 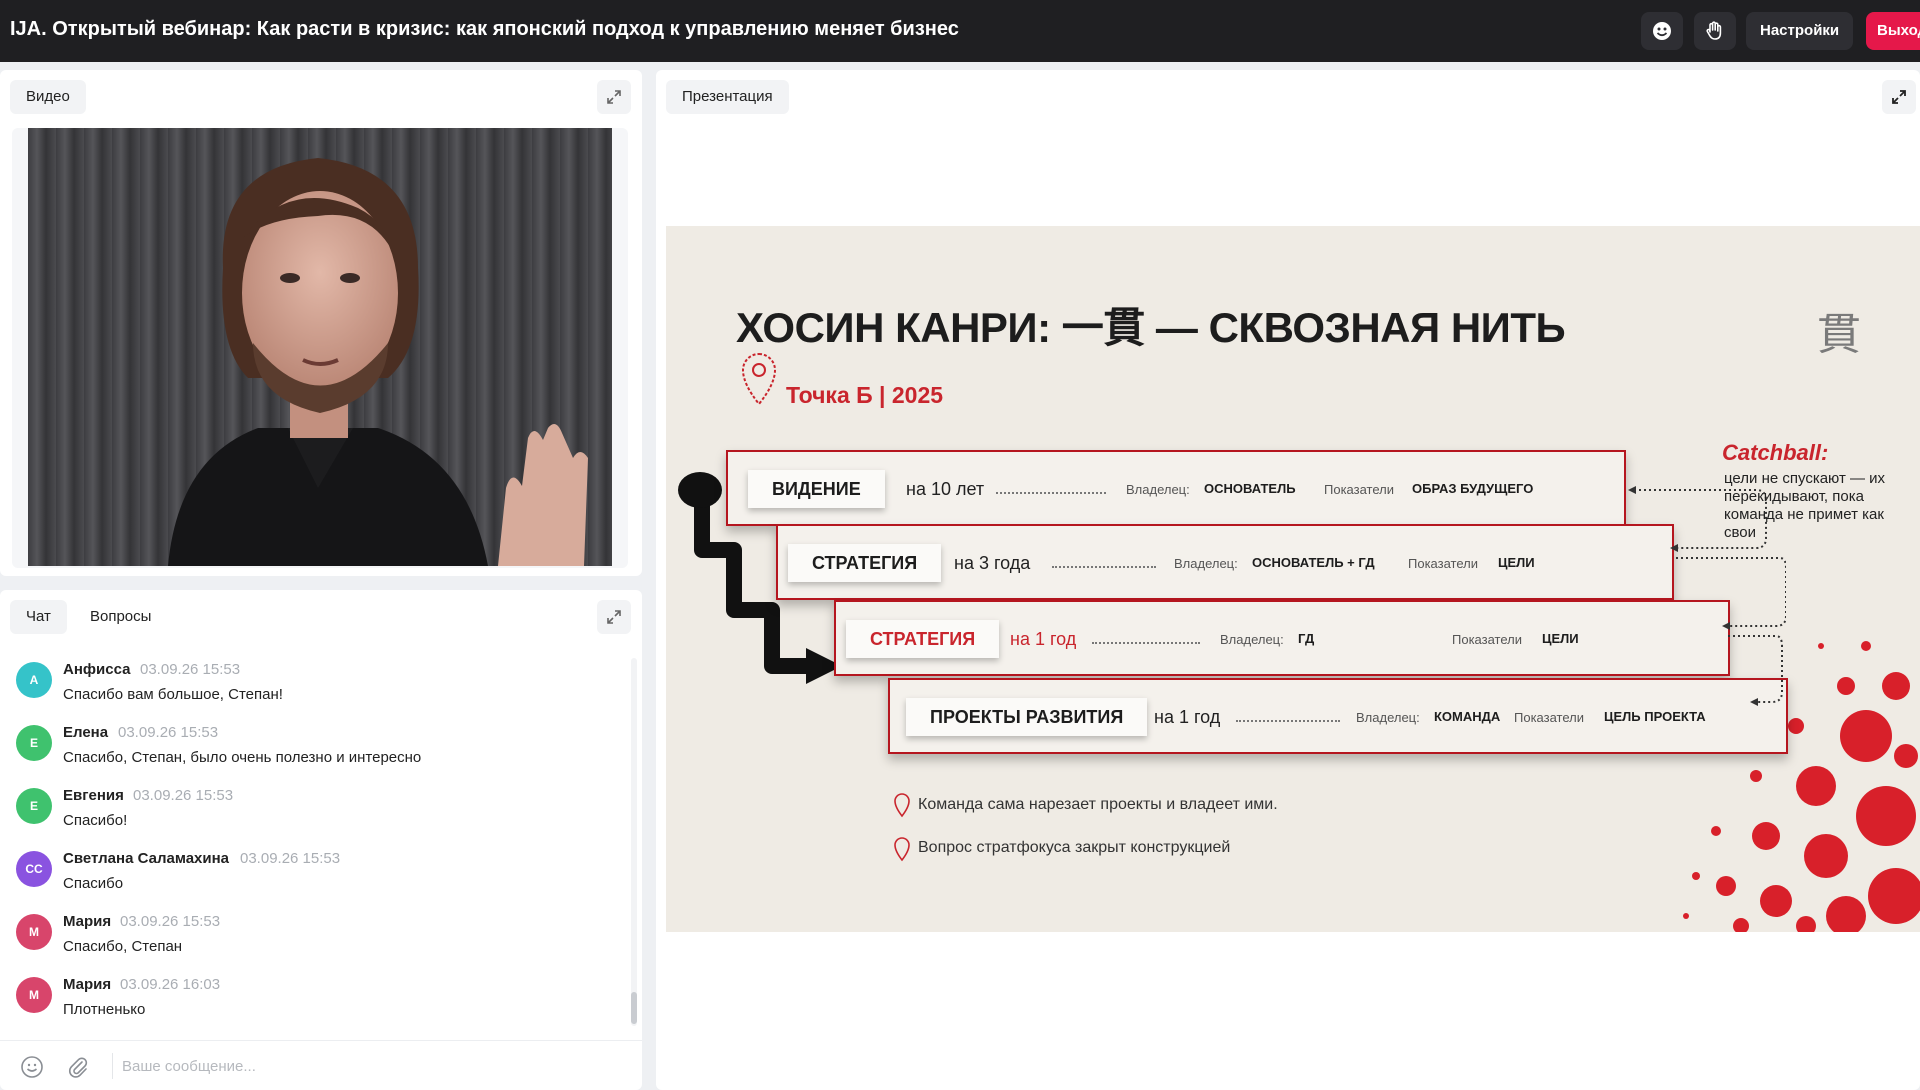 What do you see at coordinates (316, 1001) in the screenshot?
I see `chat-message: М Мария 03.09.26 16:03 Плотненько` at bounding box center [316, 1001].